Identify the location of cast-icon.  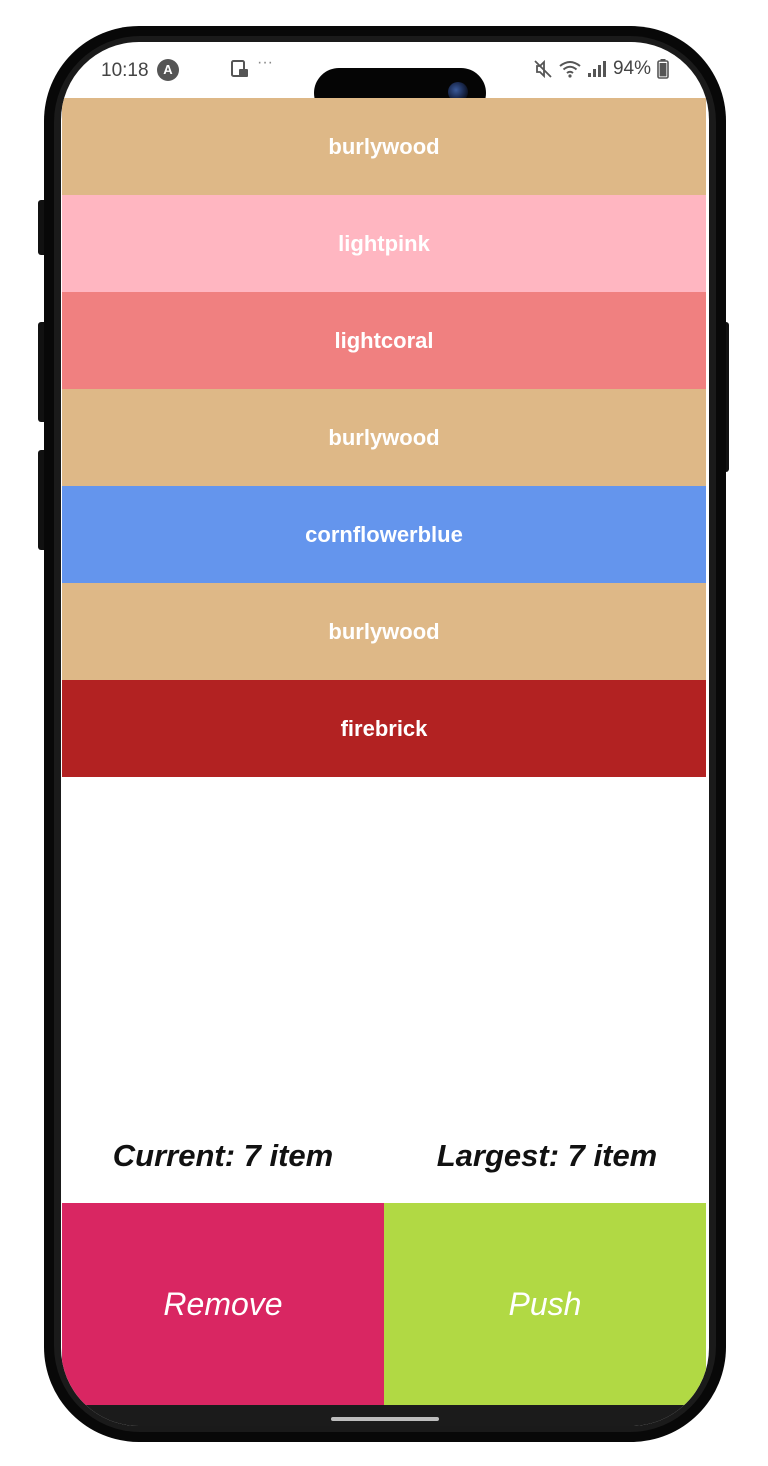
(239, 68).